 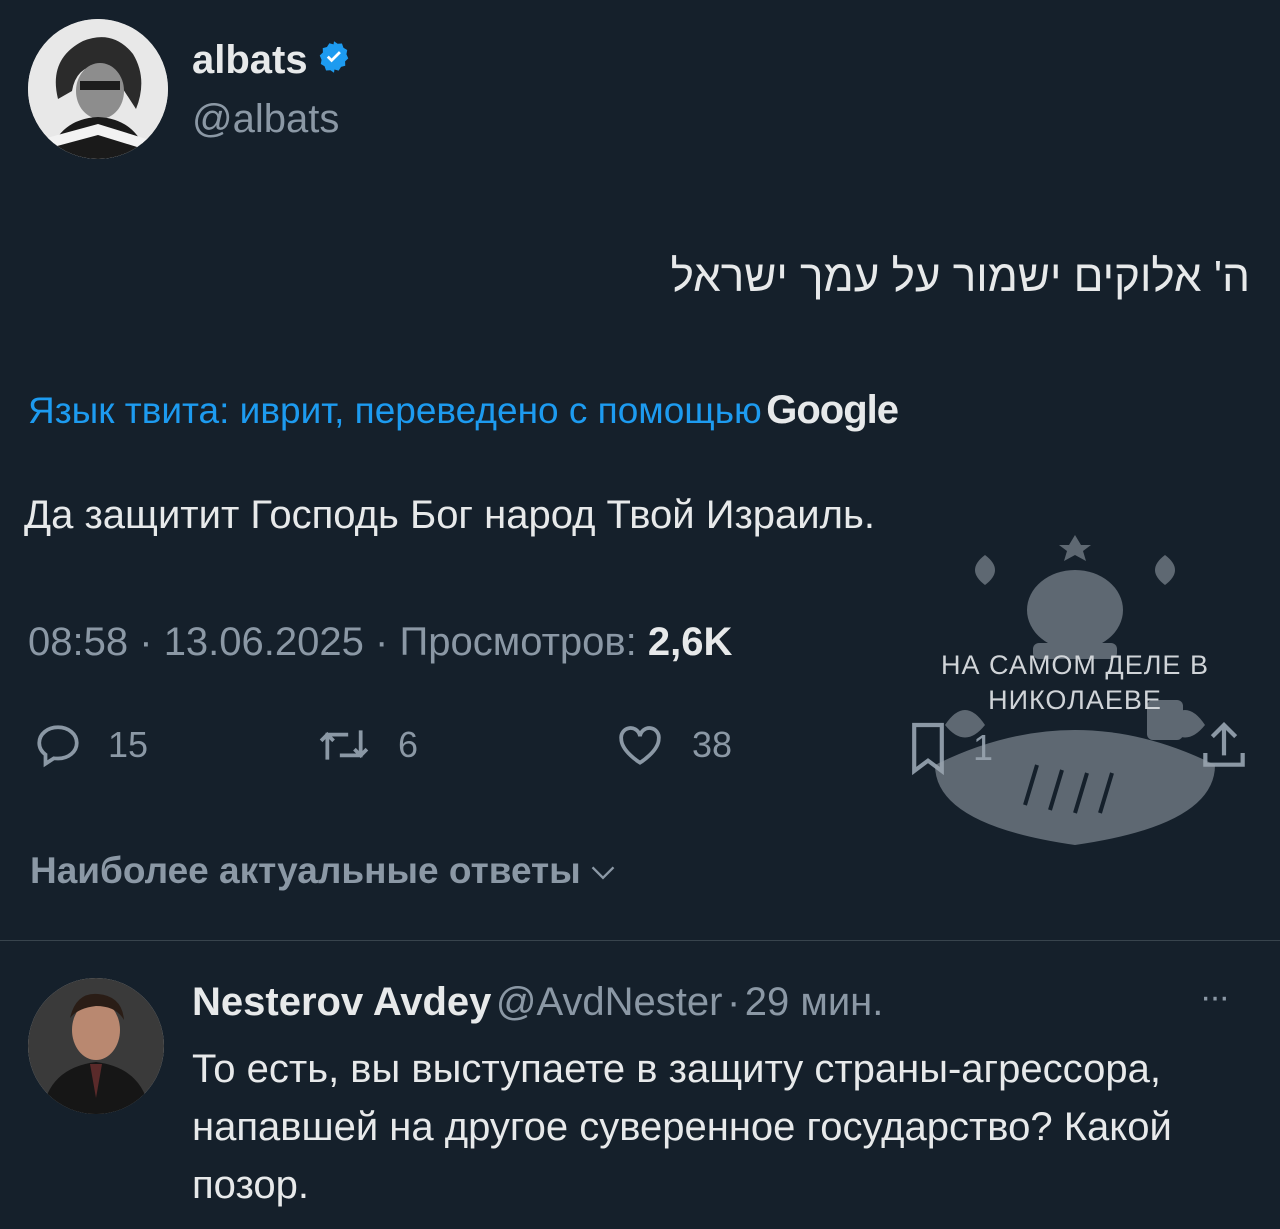 I want to click on verified-badge-icon, so click(x=334, y=62).